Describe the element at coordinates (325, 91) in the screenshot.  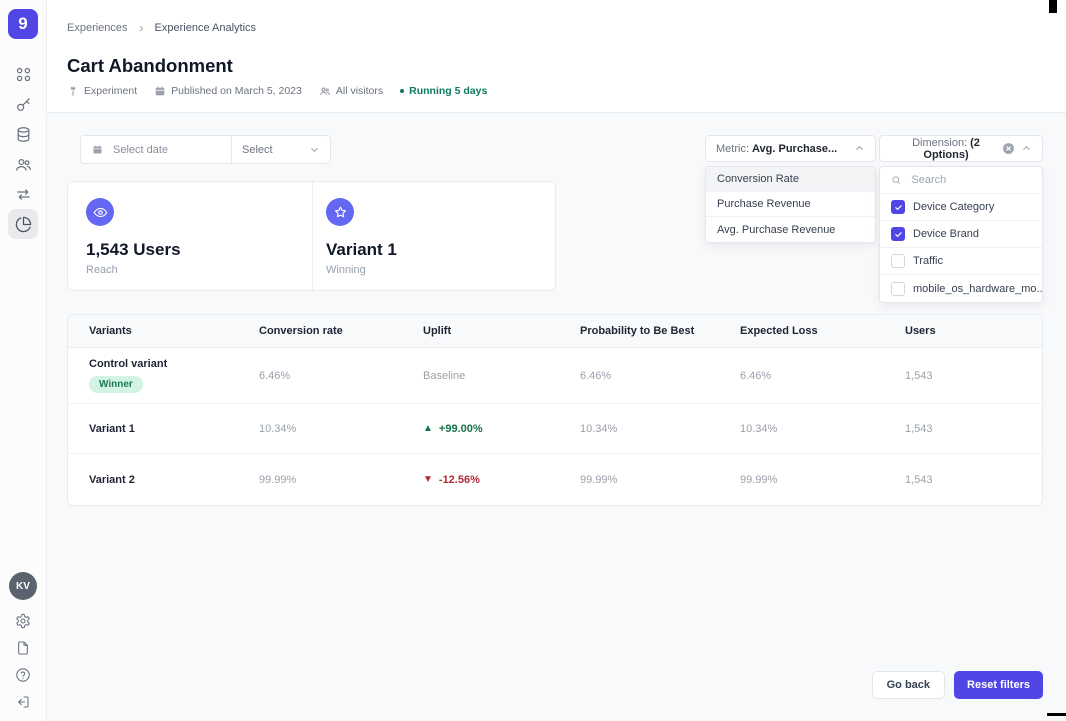
I see `visitors-icon` at that location.